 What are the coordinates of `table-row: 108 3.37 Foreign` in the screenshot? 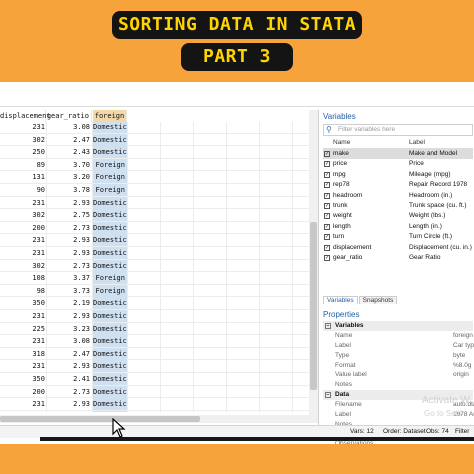 It's located at (159, 279).